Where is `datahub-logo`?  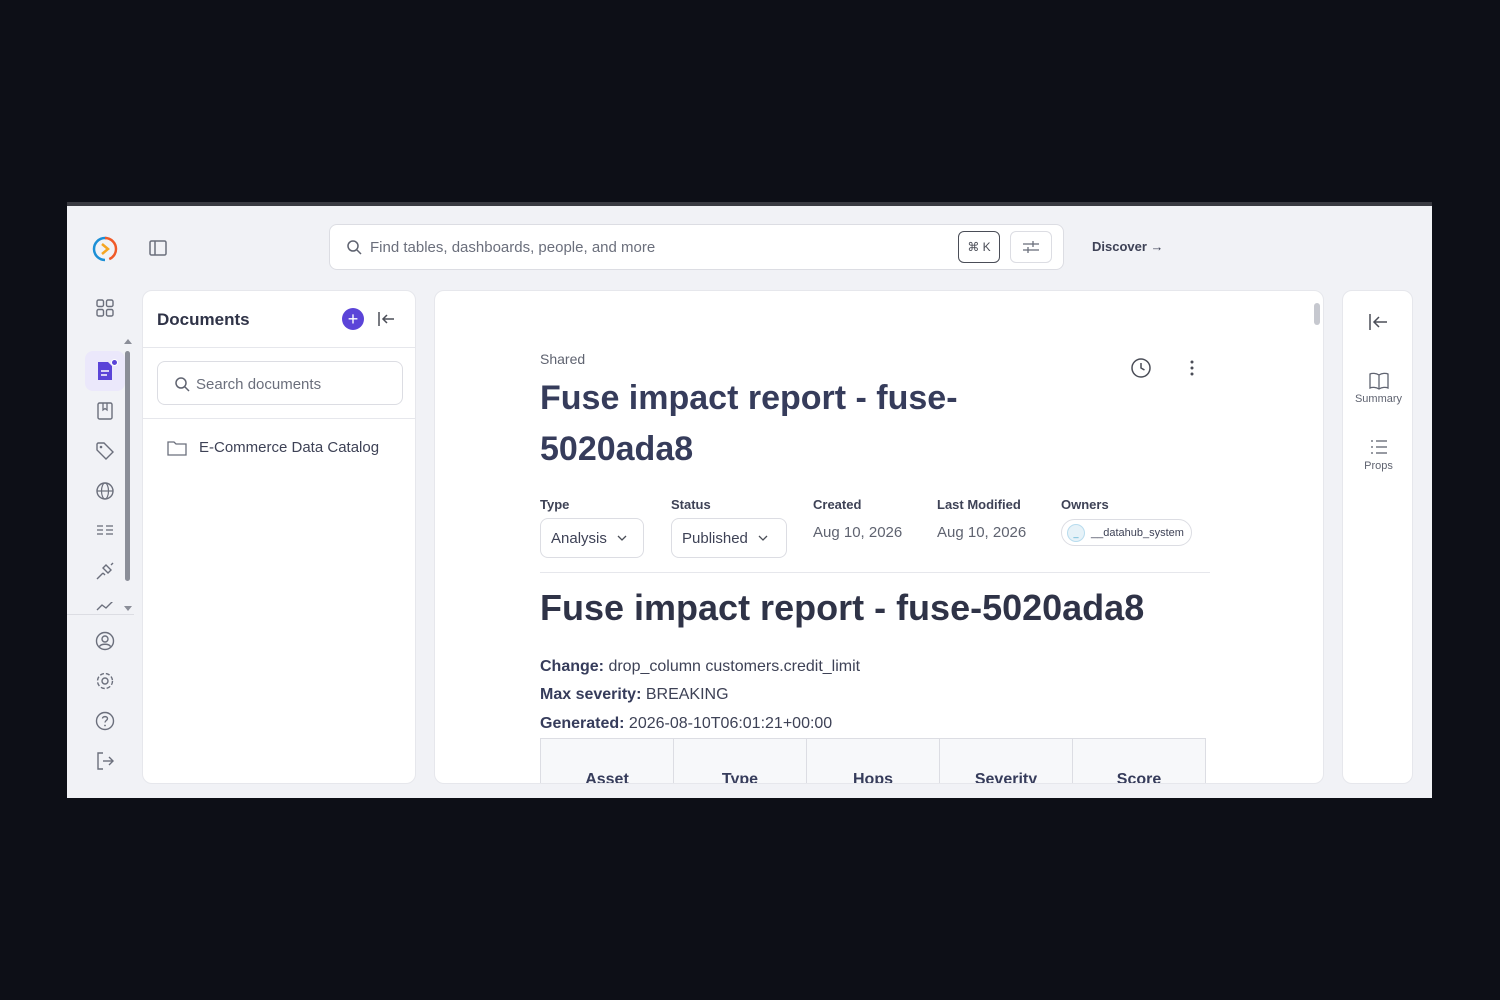
datahub-logo is located at coordinates (105, 249).